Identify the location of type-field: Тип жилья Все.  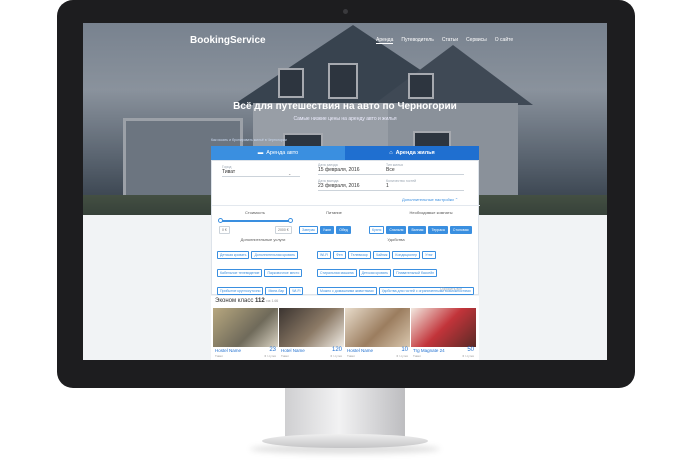
(425, 169).